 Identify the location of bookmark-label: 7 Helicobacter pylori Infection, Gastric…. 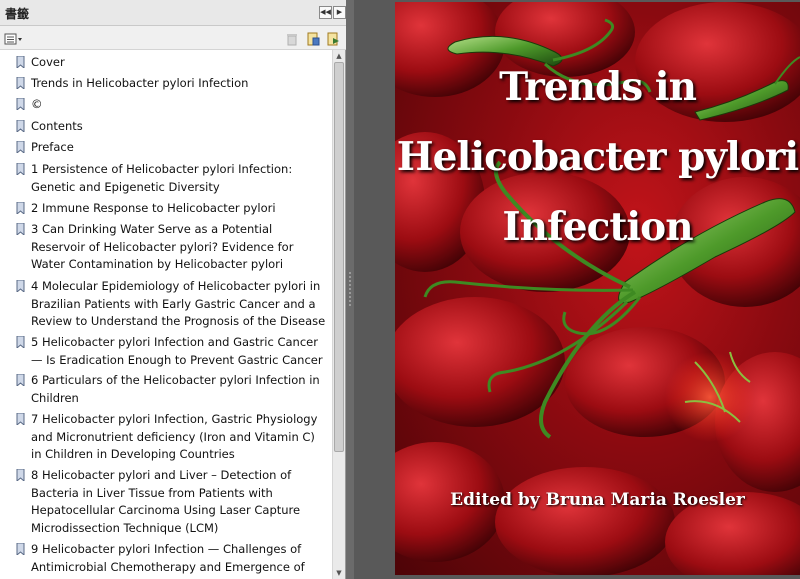
(174, 437).